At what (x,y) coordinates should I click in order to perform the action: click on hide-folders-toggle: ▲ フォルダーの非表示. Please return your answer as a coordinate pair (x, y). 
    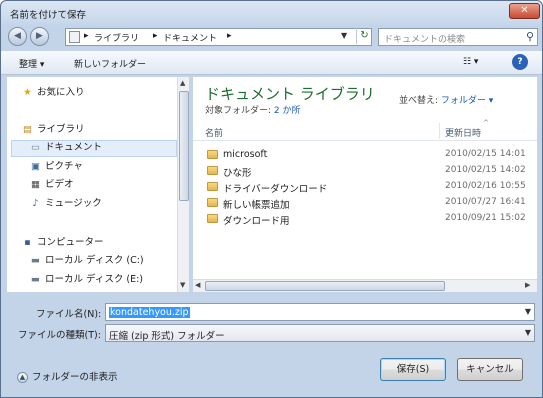
    Looking at the image, I should click on (67, 376).